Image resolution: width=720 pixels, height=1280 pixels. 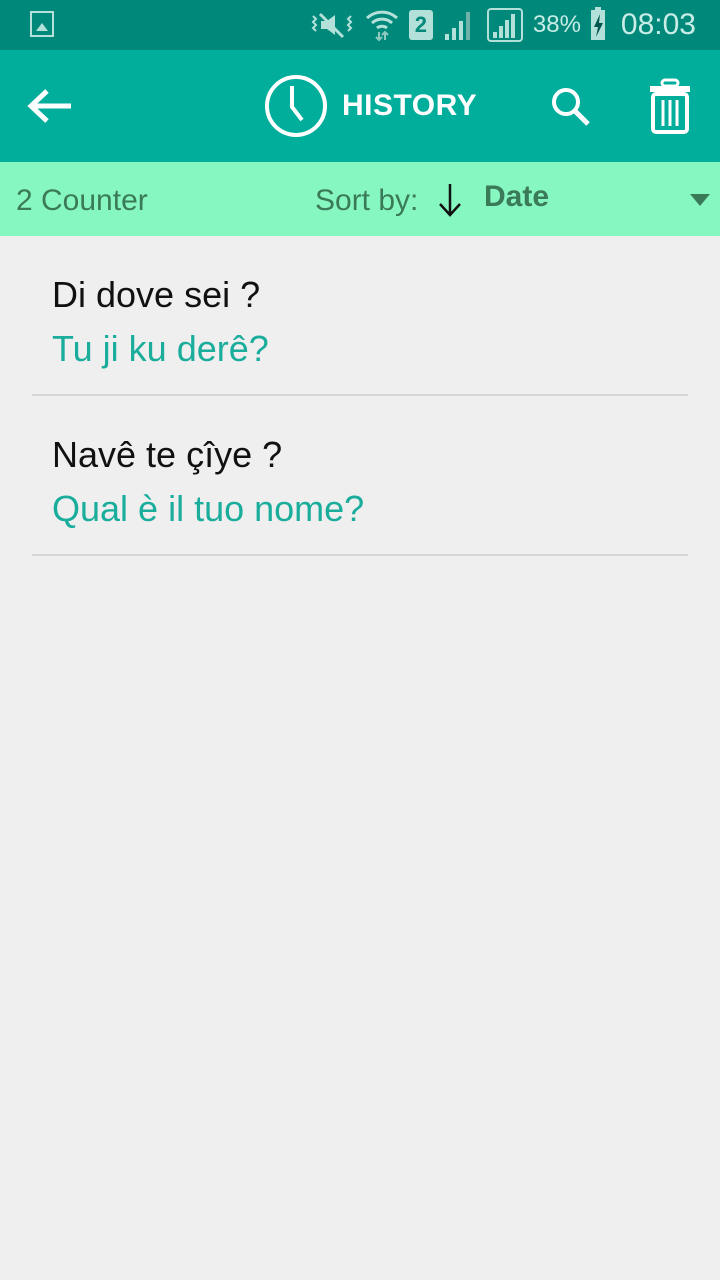 What do you see at coordinates (360, 476) in the screenshot?
I see `history-item: Navê te çîye ? Qual è il tuo nome?` at bounding box center [360, 476].